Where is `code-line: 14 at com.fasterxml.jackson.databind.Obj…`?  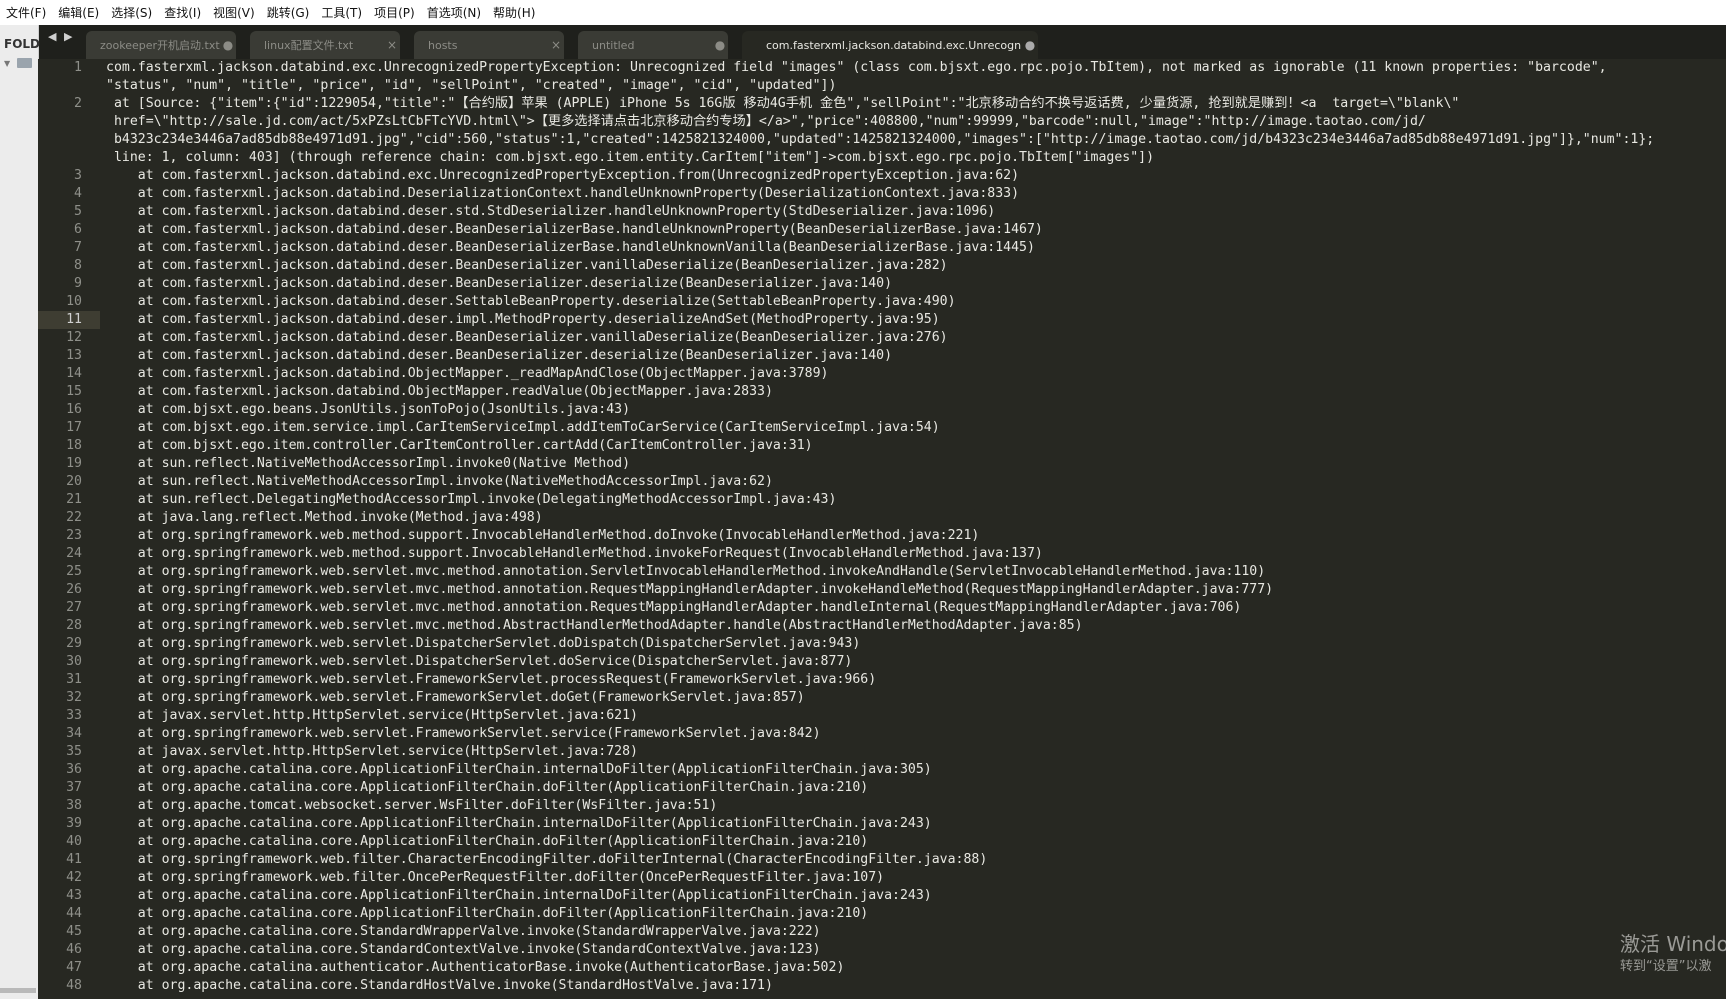 code-line: 14 at com.fasterxml.jackson.databind.Obj… is located at coordinates (882, 374).